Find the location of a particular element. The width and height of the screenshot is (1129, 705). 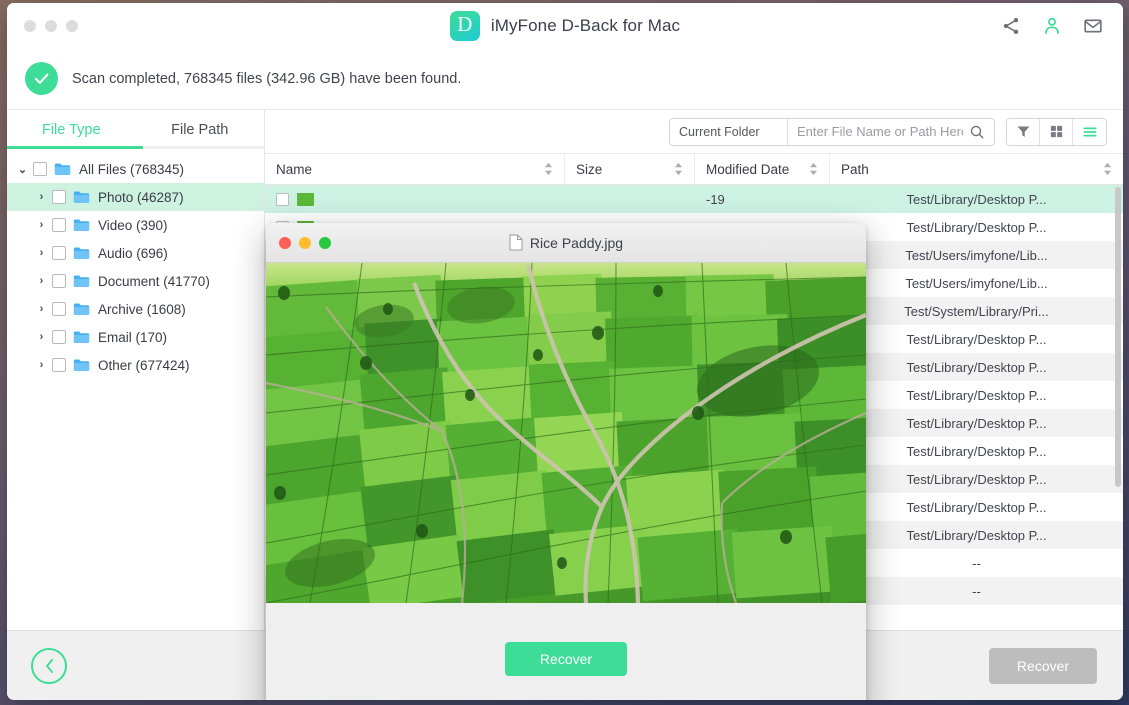

vertical-scrollbar is located at coordinates (1118, 337).